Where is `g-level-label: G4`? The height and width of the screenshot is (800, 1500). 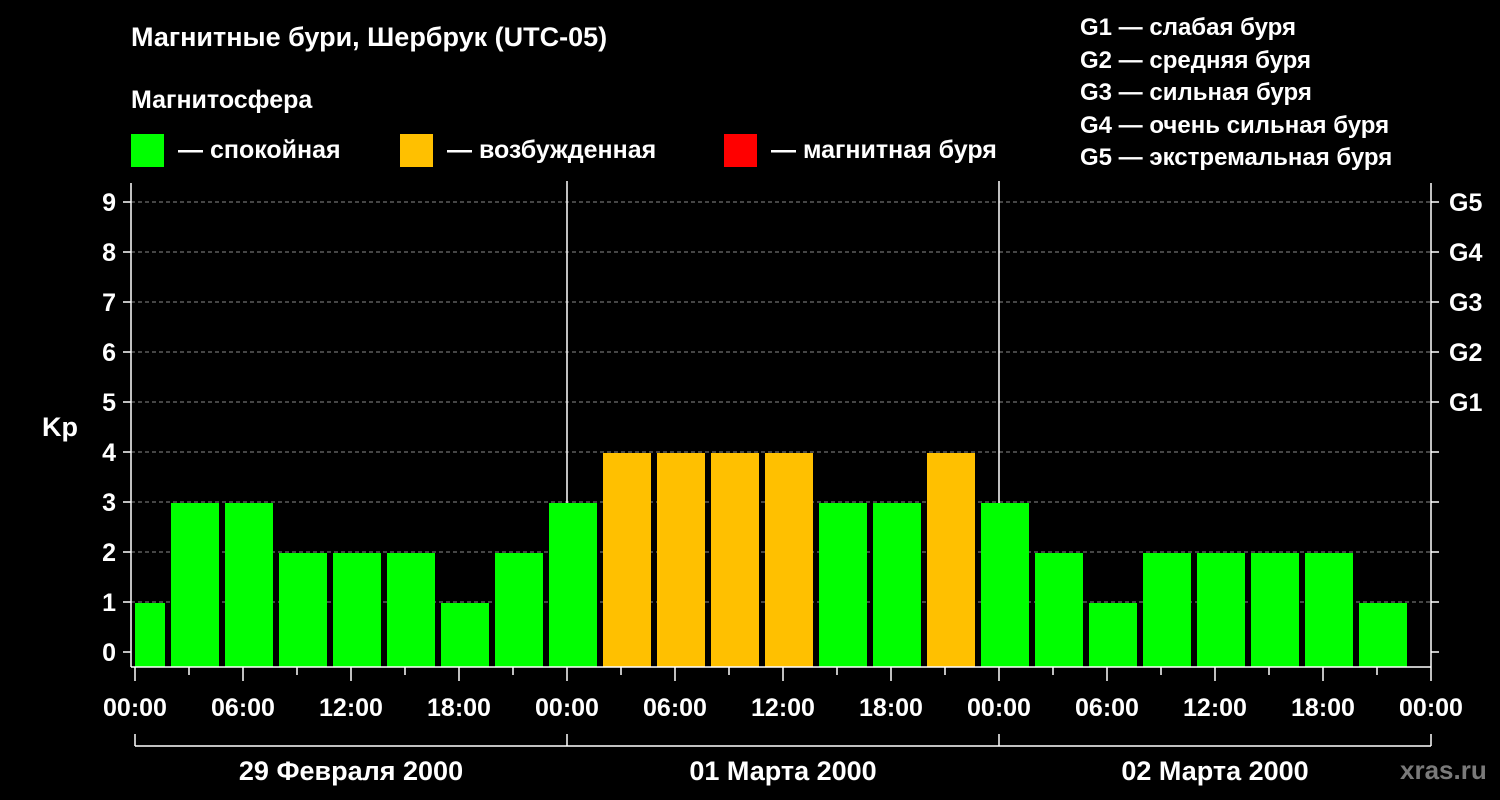 g-level-label: G4 is located at coordinates (1465, 253).